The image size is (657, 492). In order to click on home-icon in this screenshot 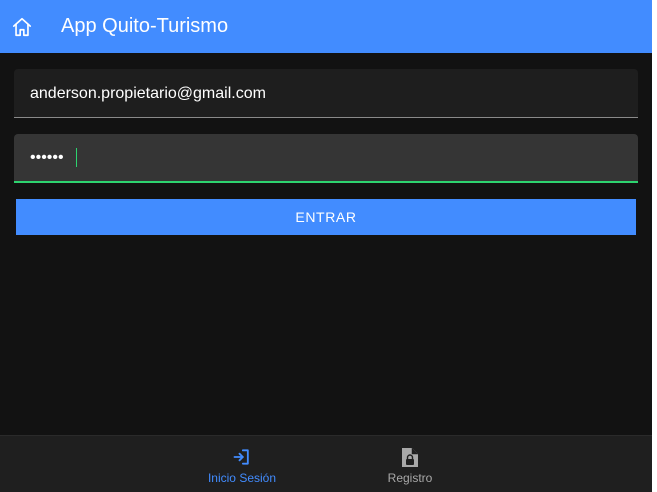, I will do `click(22, 26)`.